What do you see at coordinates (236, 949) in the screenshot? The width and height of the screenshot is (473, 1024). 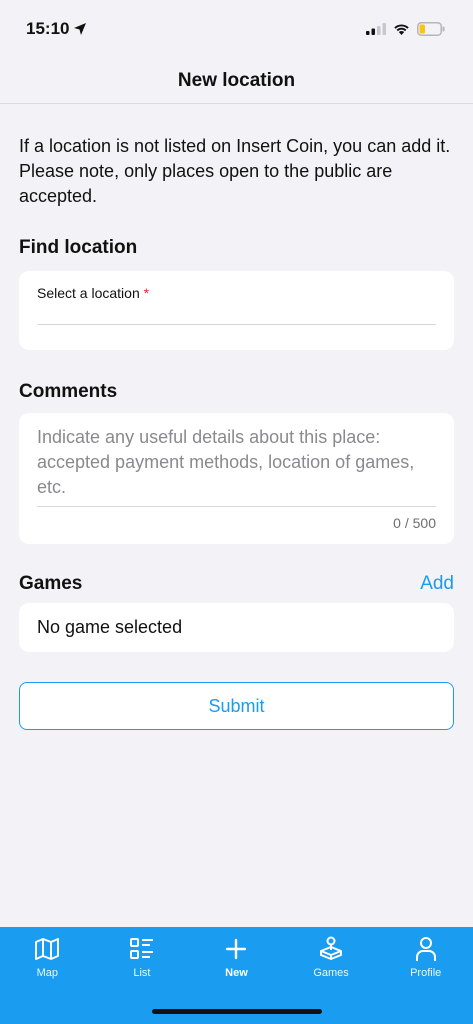 I see `plus-icon` at bounding box center [236, 949].